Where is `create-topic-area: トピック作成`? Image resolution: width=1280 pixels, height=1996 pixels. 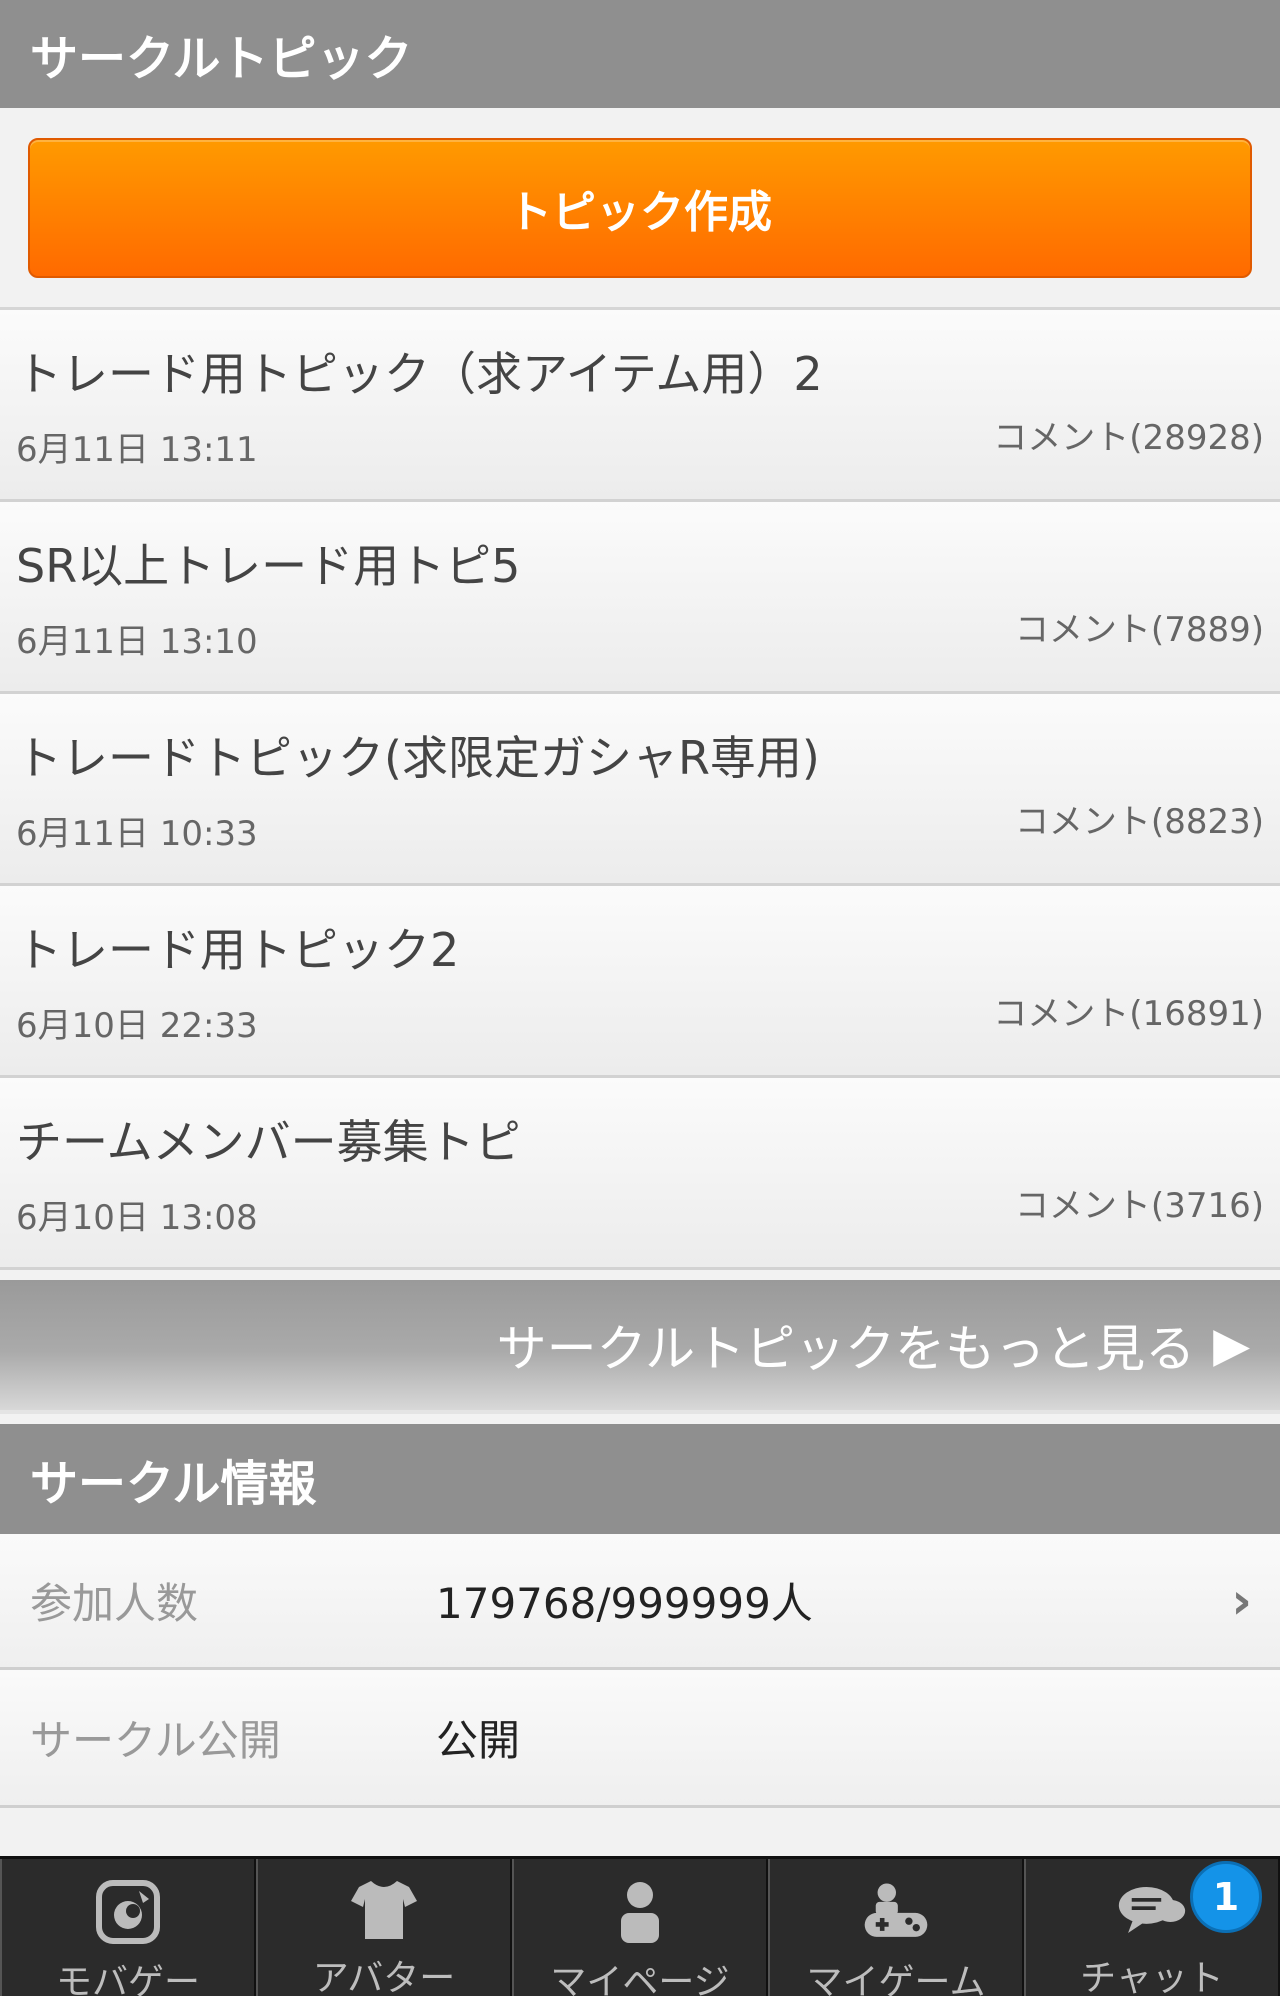
create-topic-area: トピック作成 is located at coordinates (640, 209).